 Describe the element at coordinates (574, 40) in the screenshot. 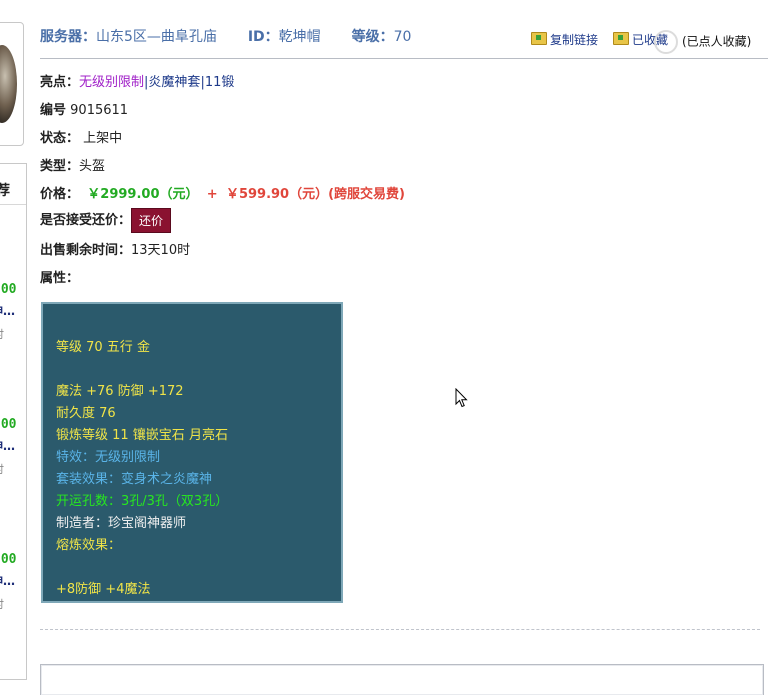

I see `copy-link-label: 复制链接` at that location.